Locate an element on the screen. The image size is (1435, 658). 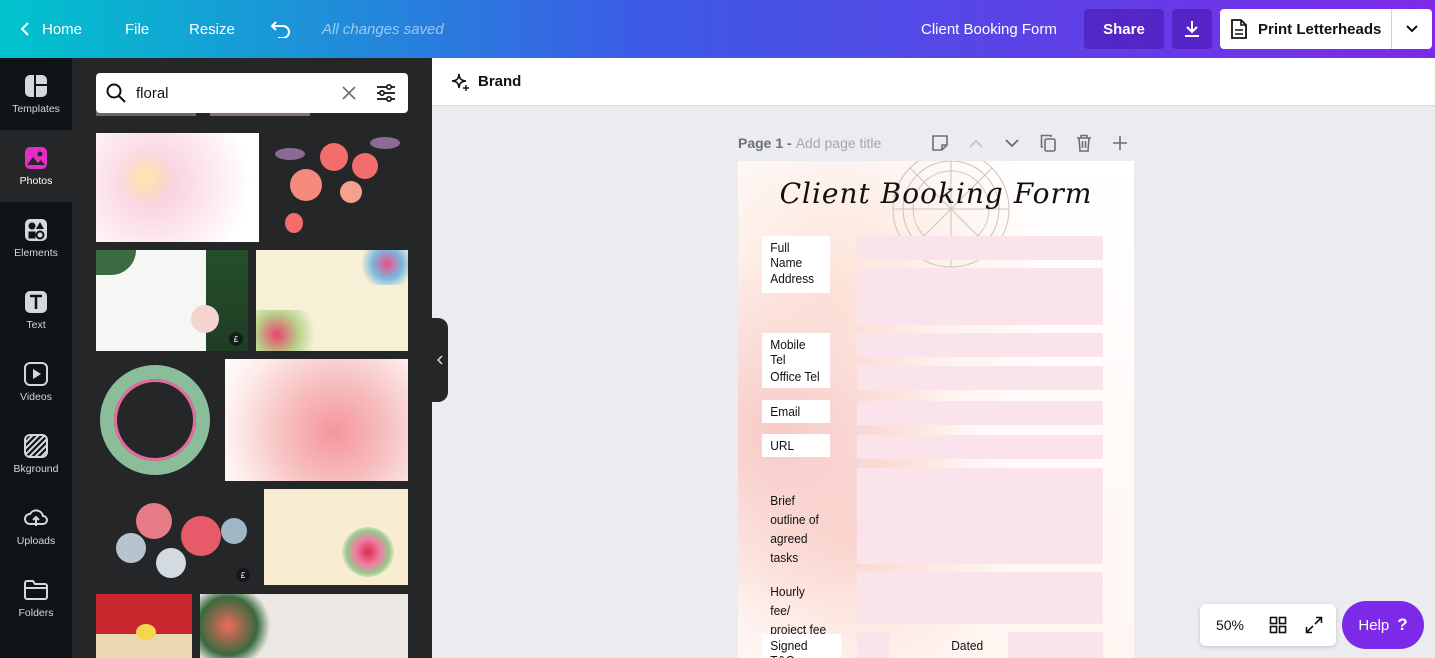
rail-label: Text is located at coordinates (36, 324).